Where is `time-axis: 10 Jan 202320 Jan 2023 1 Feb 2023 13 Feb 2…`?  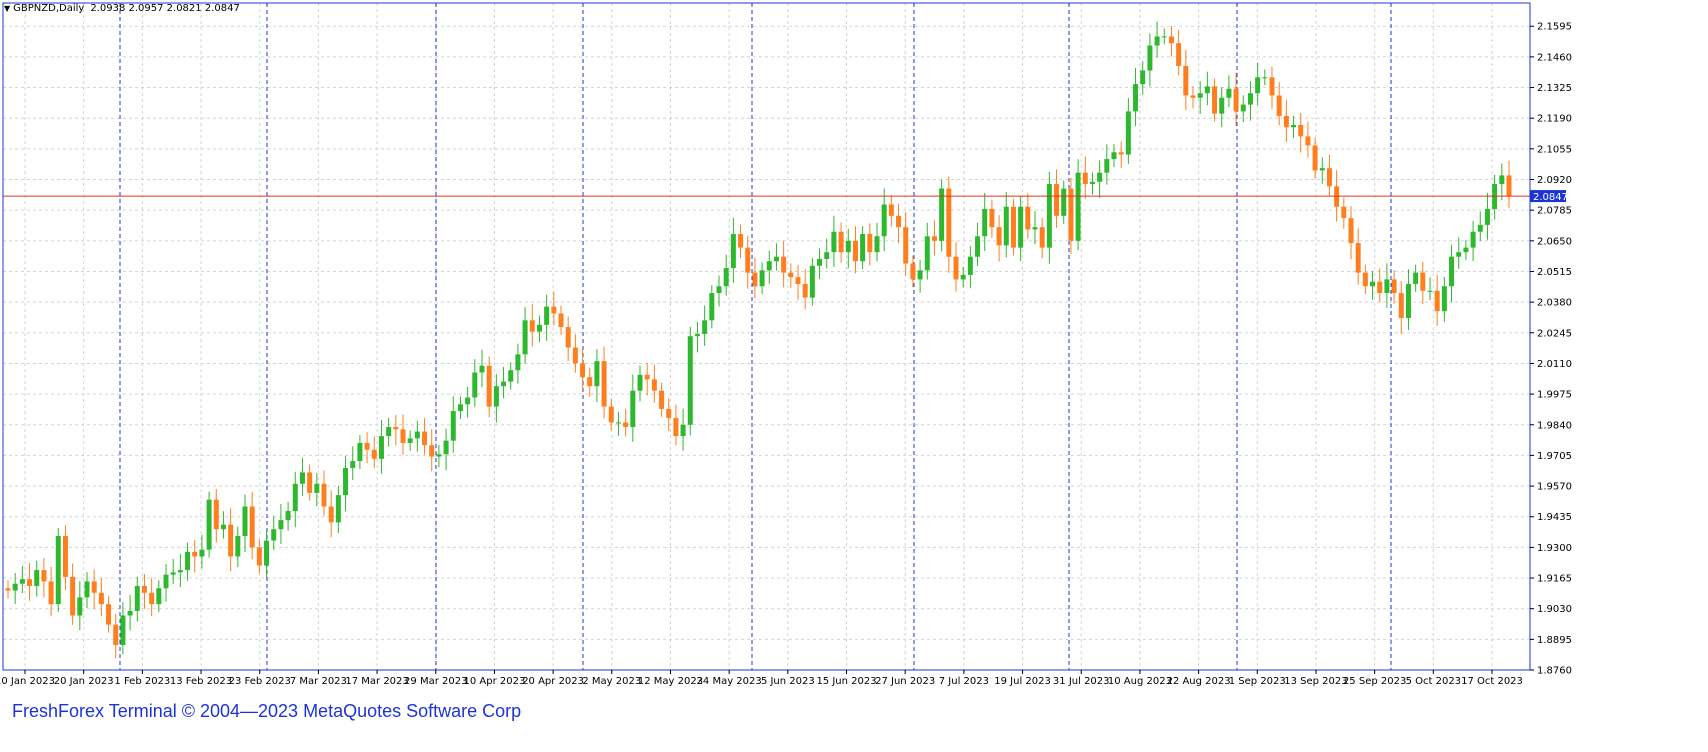
time-axis: 10 Jan 202320 Jan 2023 1 Feb 2023 13 Feb 2… is located at coordinates (761, 678).